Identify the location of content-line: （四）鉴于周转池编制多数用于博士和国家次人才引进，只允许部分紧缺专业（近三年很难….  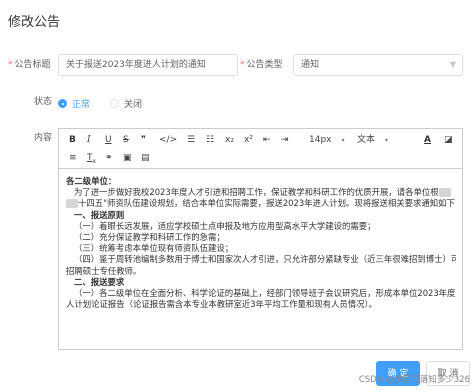
(265, 259).